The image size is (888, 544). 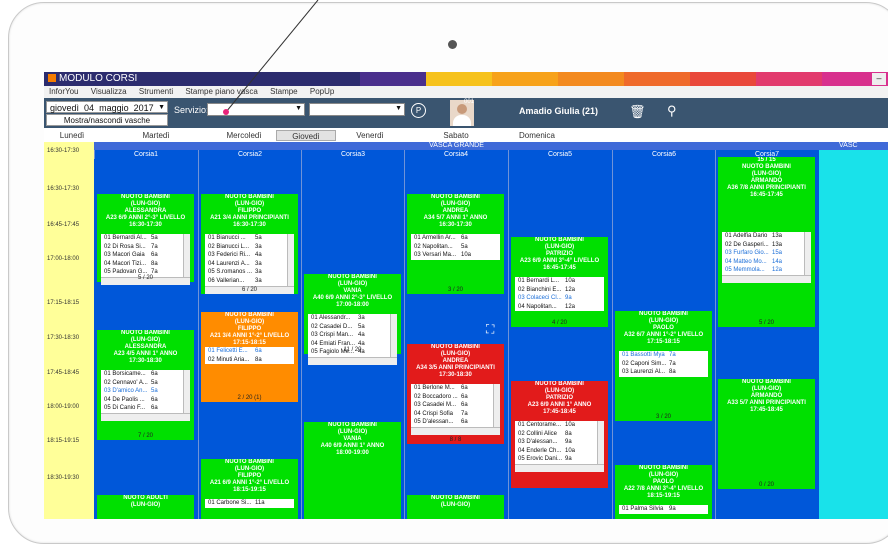 I want to click on participant-row: 03 Versari Ma... 10a, so click(x=455, y=255).